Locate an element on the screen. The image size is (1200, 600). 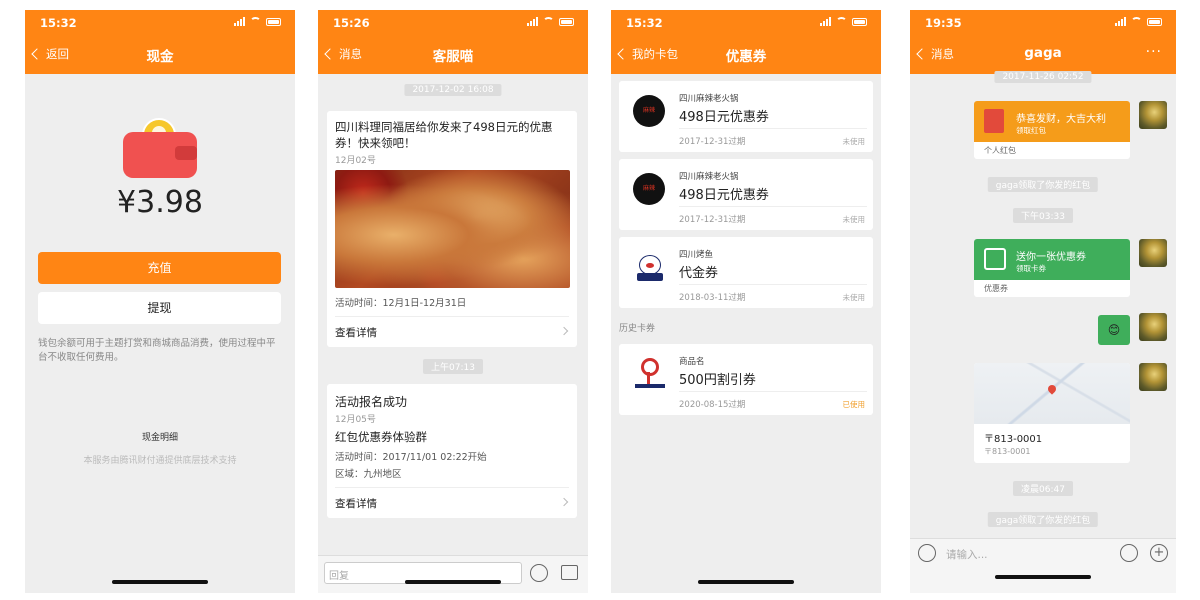
cat-logo is located at coordinates (650, 266).